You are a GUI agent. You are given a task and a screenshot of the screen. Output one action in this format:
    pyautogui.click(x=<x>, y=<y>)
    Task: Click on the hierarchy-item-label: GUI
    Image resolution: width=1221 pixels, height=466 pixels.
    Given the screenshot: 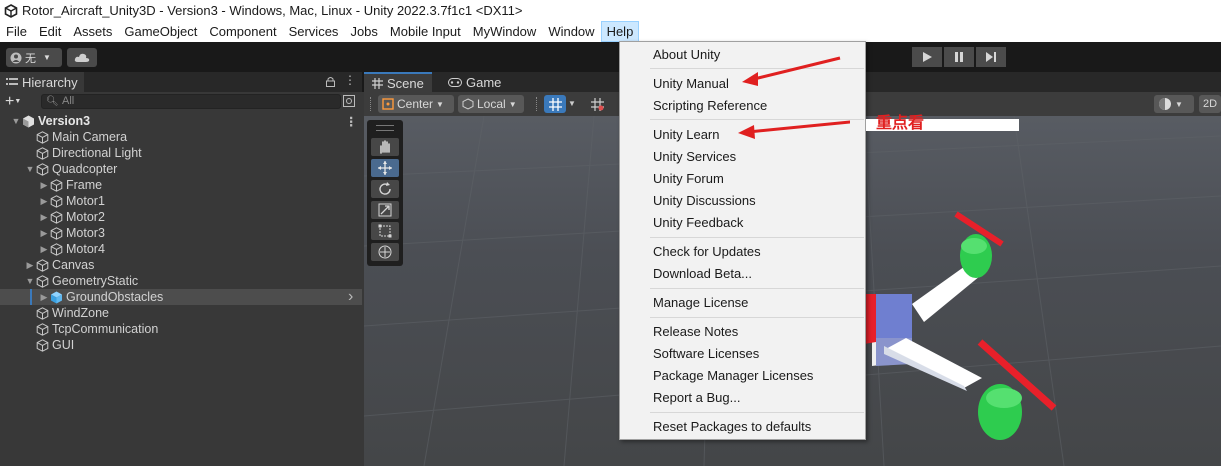 What is the action you would take?
    pyautogui.click(x=63, y=345)
    